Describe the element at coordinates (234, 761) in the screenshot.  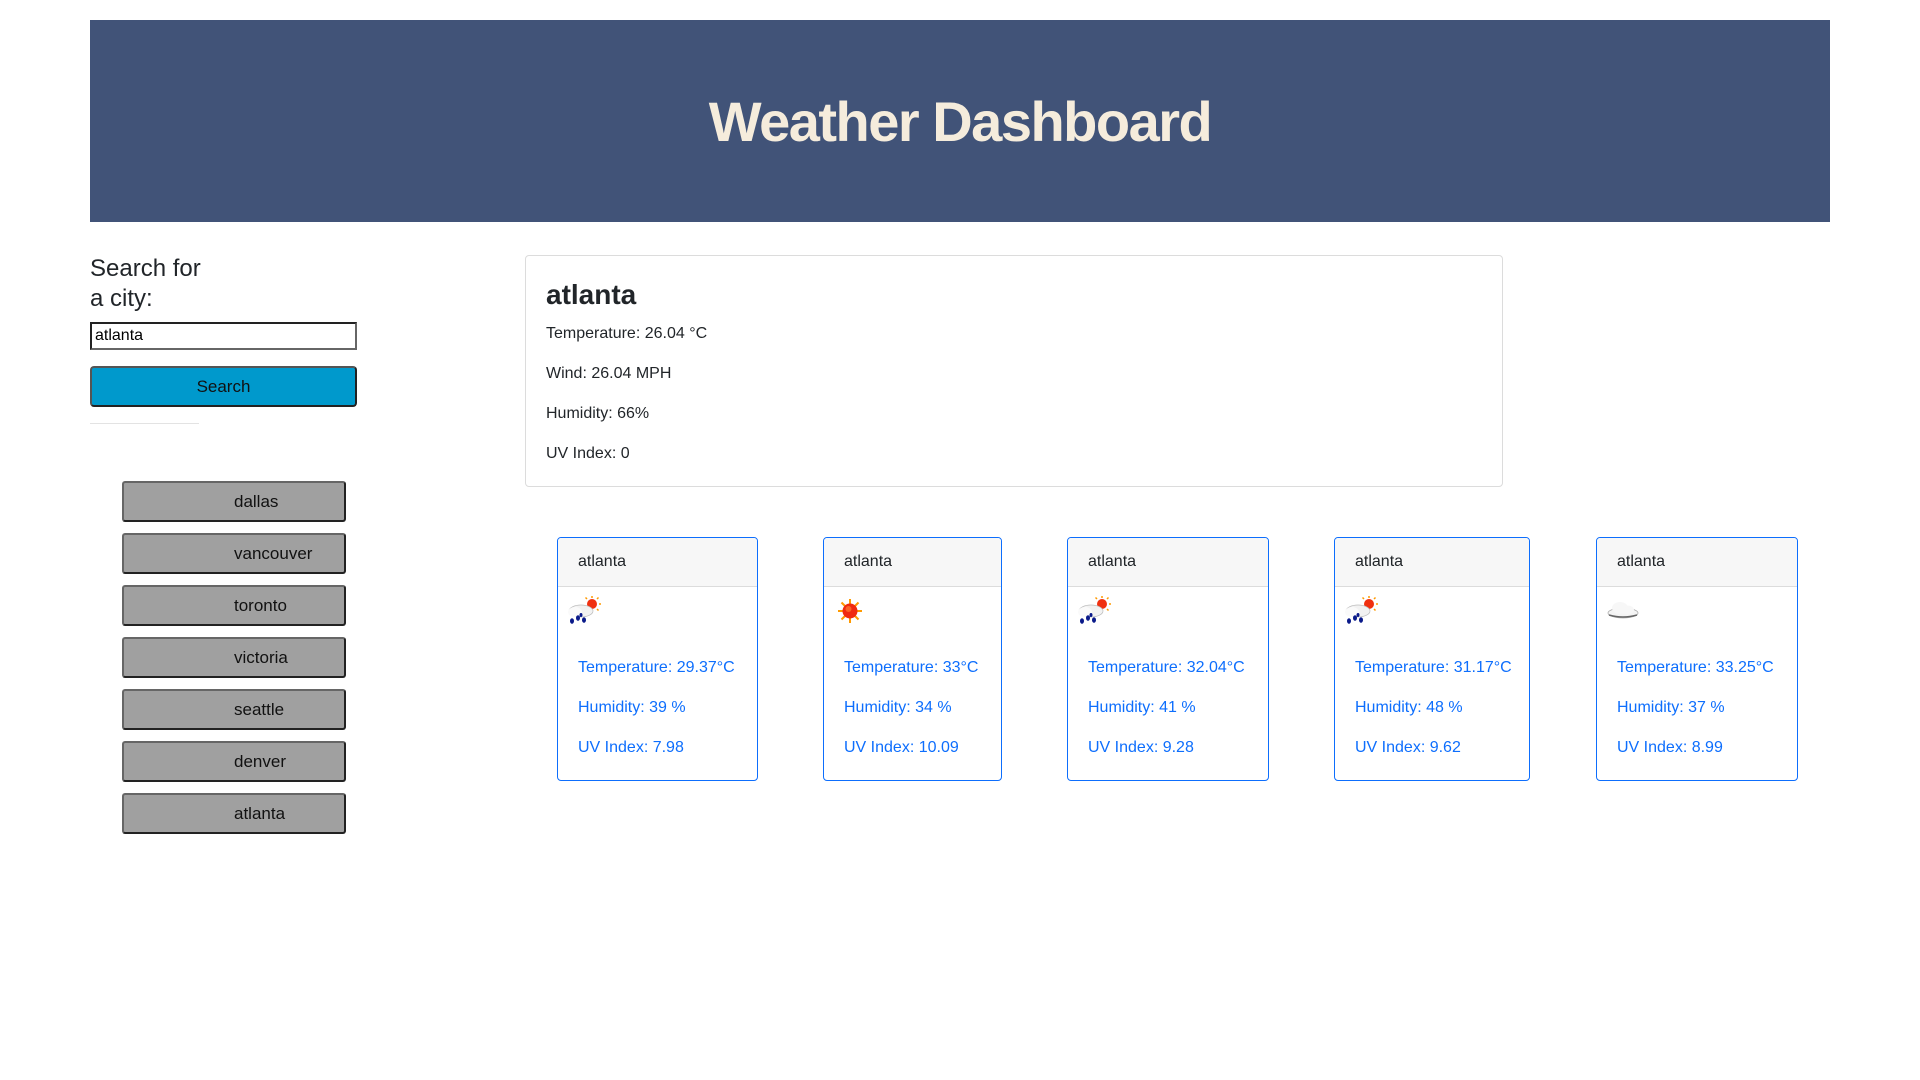
I see `history-city-button: denver` at that location.